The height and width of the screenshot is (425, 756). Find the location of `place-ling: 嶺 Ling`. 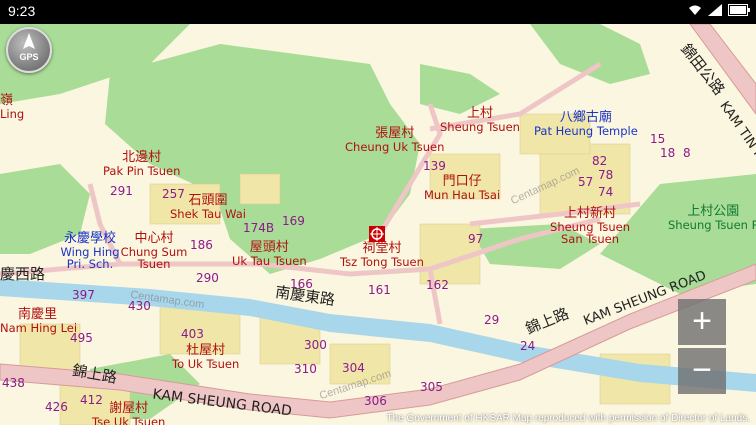

place-ling: 嶺 Ling is located at coordinates (12, 107).